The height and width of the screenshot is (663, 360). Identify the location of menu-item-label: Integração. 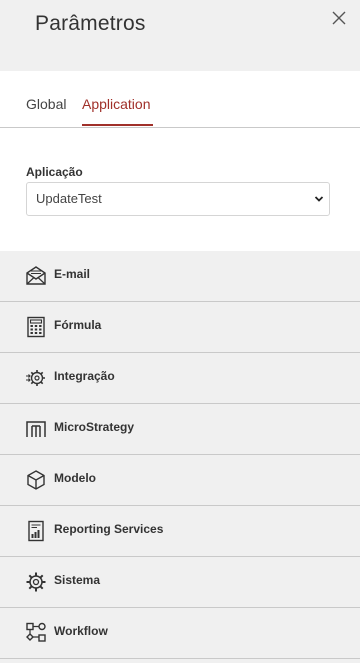
(84, 376).